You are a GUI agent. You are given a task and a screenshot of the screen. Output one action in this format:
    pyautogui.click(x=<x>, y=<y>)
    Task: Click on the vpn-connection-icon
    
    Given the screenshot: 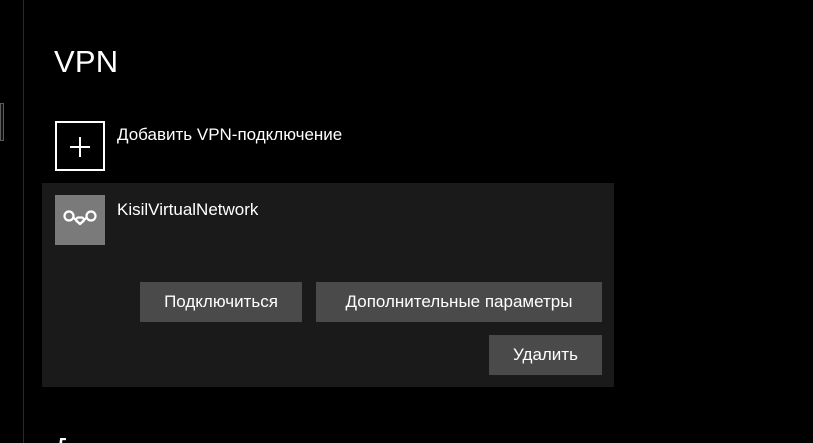 What is the action you would take?
    pyautogui.click(x=80, y=220)
    